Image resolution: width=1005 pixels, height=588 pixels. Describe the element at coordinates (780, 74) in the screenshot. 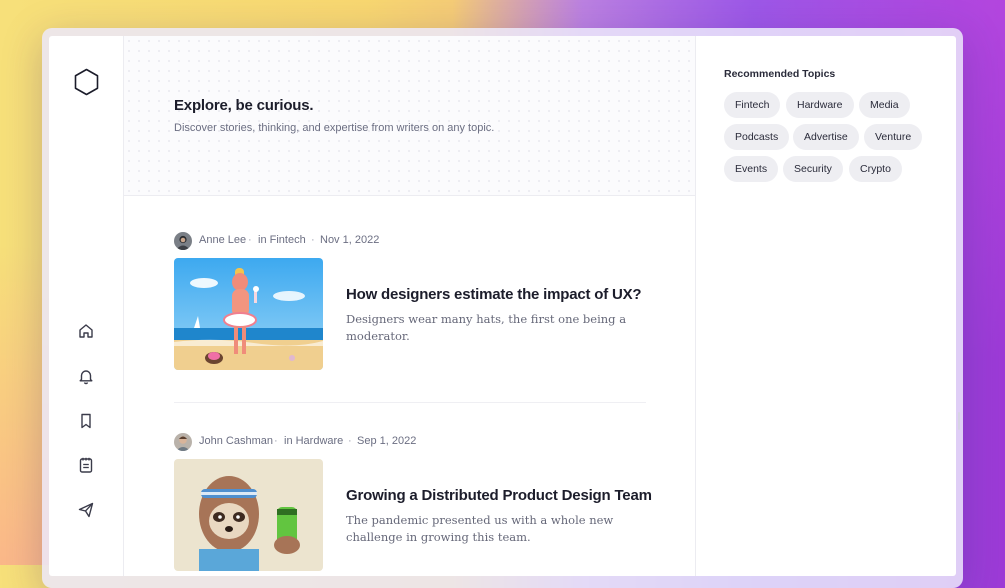

I see `panel-title: Recommended Topics` at that location.